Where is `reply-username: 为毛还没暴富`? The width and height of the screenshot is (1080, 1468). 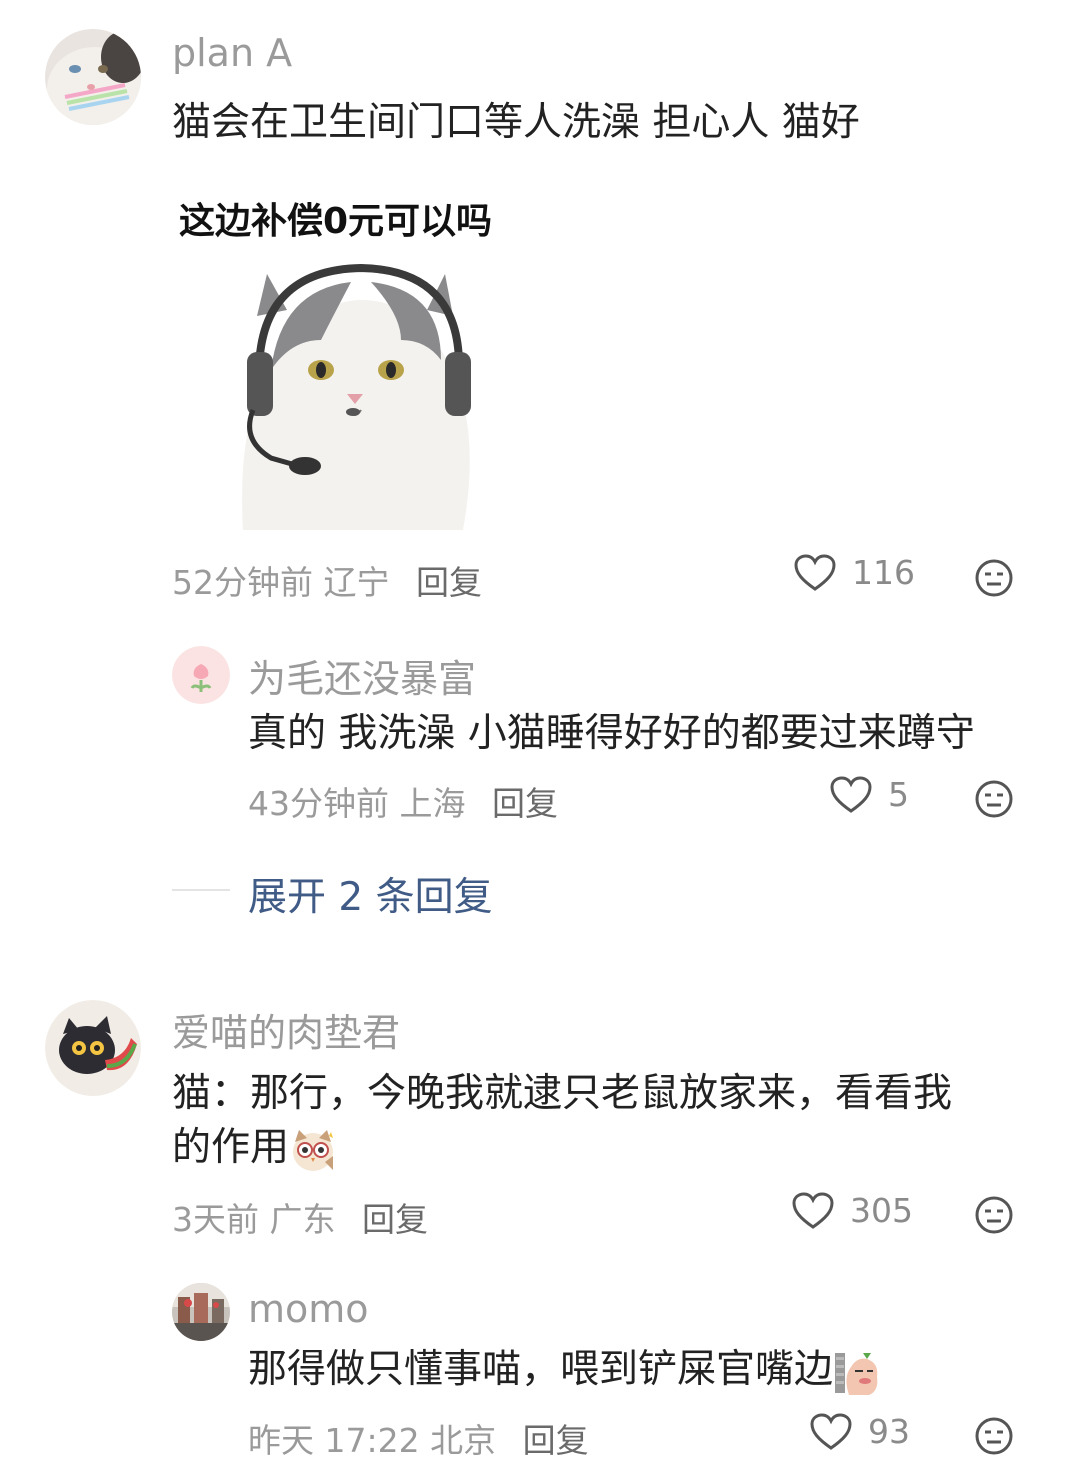
reply-username: 为毛还没暴富 is located at coordinates (362, 675).